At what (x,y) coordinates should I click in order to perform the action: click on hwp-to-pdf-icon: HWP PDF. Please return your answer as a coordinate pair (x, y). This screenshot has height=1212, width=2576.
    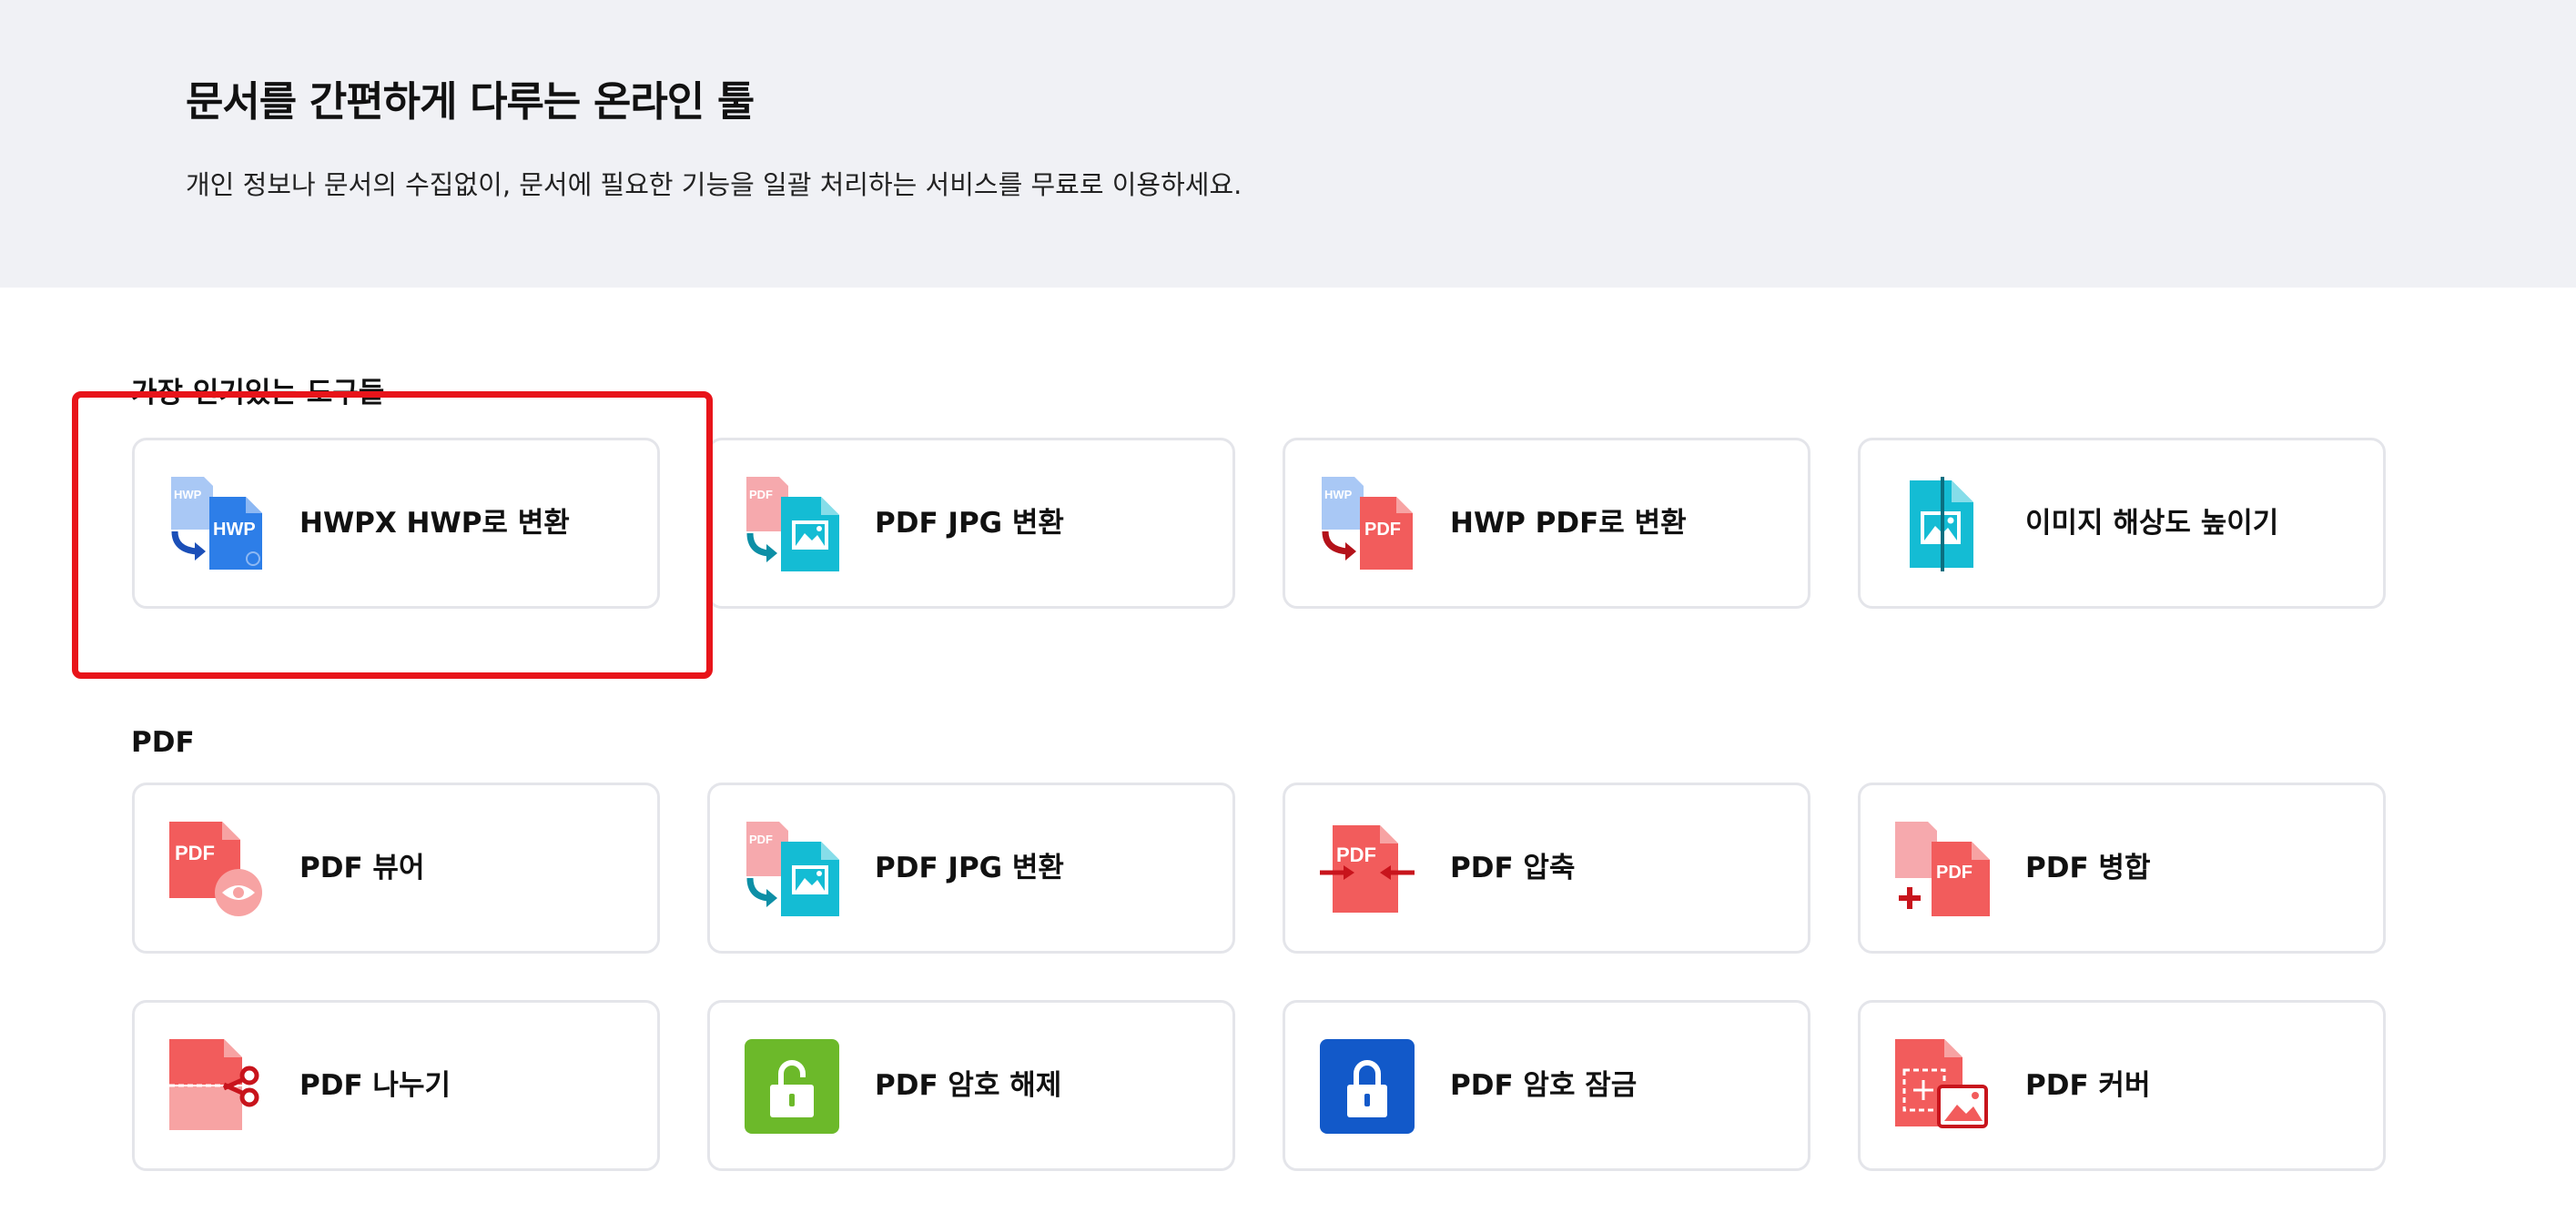
    Looking at the image, I should click on (1367, 524).